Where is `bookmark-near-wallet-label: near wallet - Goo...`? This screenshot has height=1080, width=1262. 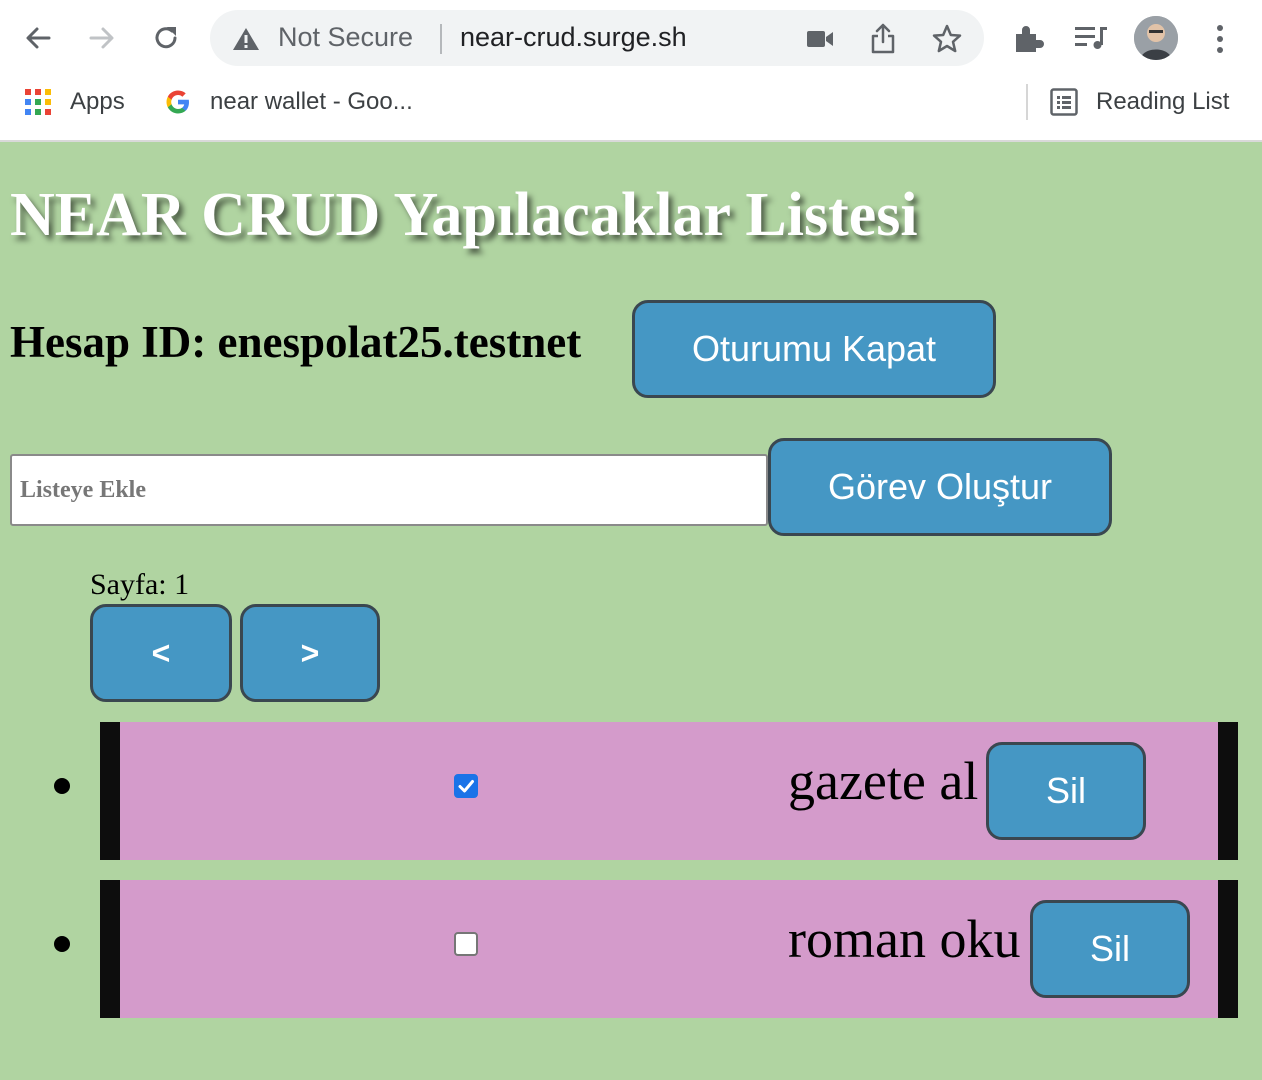
bookmark-near-wallet-label: near wallet - Goo... is located at coordinates (311, 101).